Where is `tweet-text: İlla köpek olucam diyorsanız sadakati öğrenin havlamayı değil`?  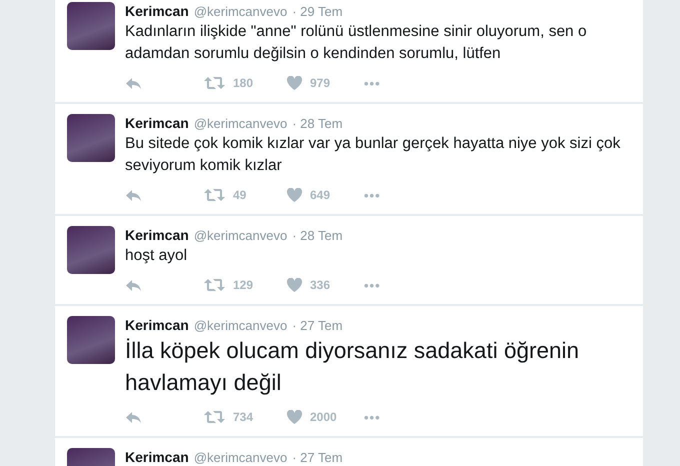
tweet-text: İlla köpek olucam diyorsanız sadakati öğrenin havlamayı değil is located at coordinates (352, 367).